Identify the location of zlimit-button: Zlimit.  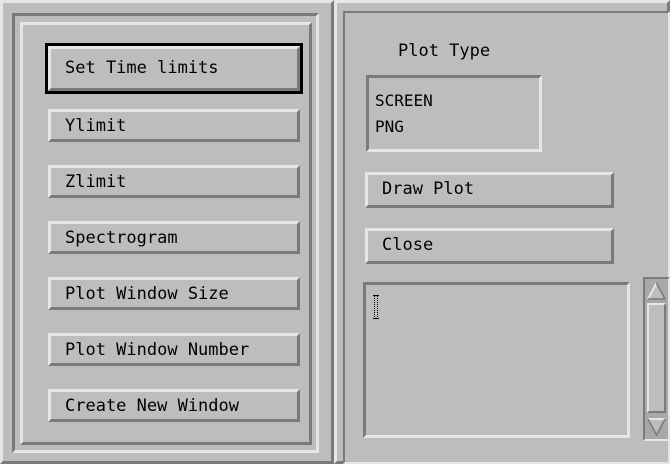
(174, 181).